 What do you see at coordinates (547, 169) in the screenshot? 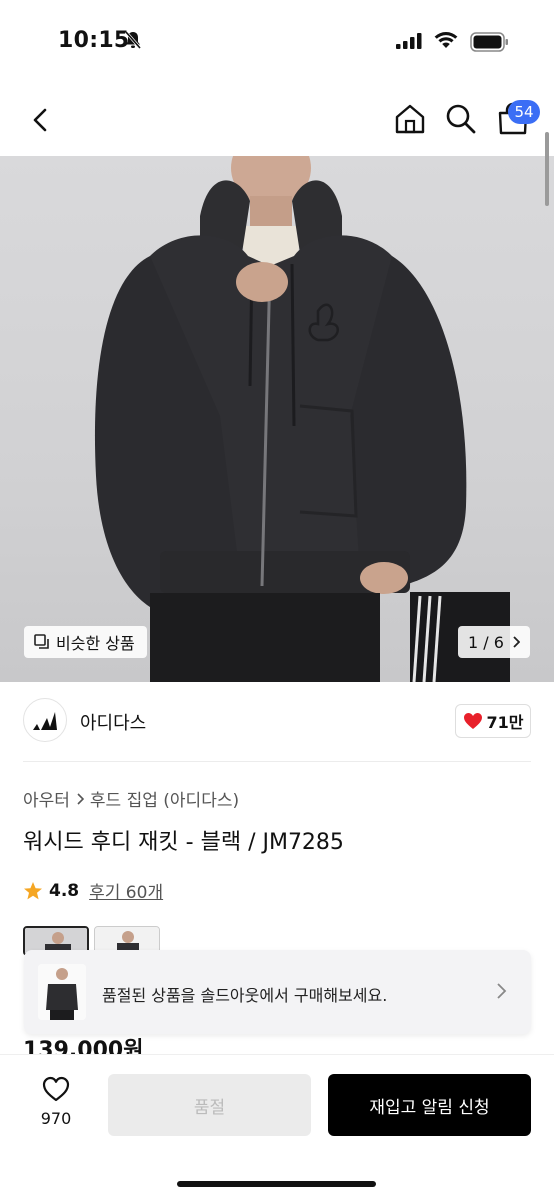
I see `scrollbar` at bounding box center [547, 169].